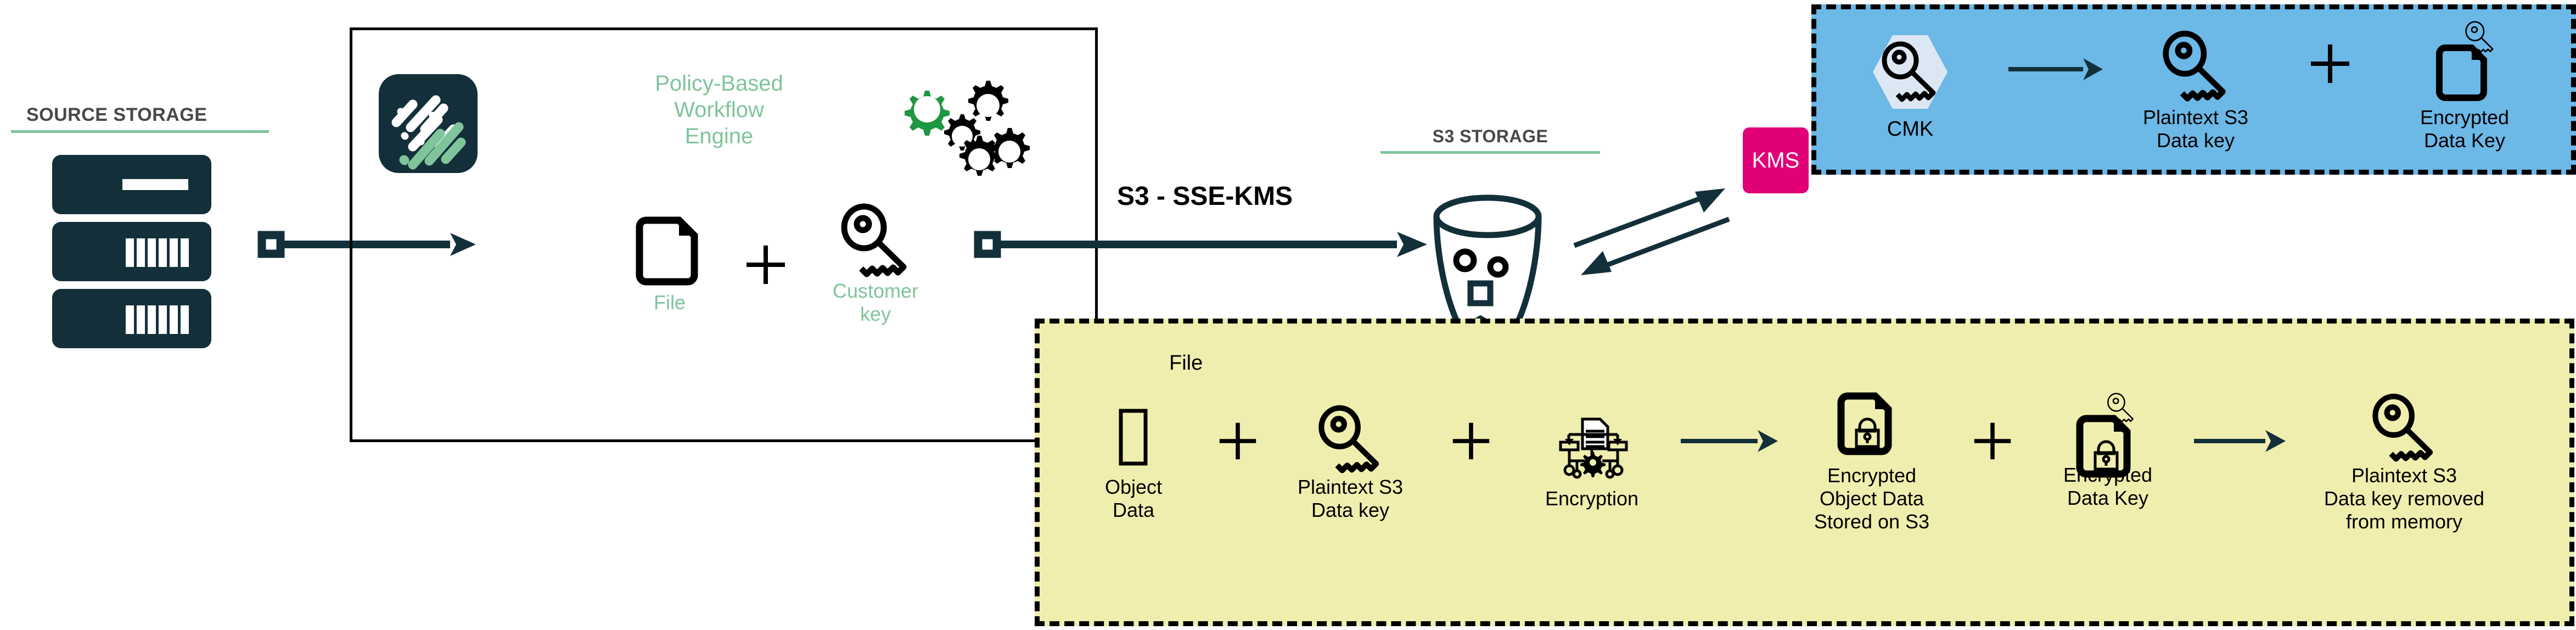  I want to click on object-data-icon, so click(1134, 437).